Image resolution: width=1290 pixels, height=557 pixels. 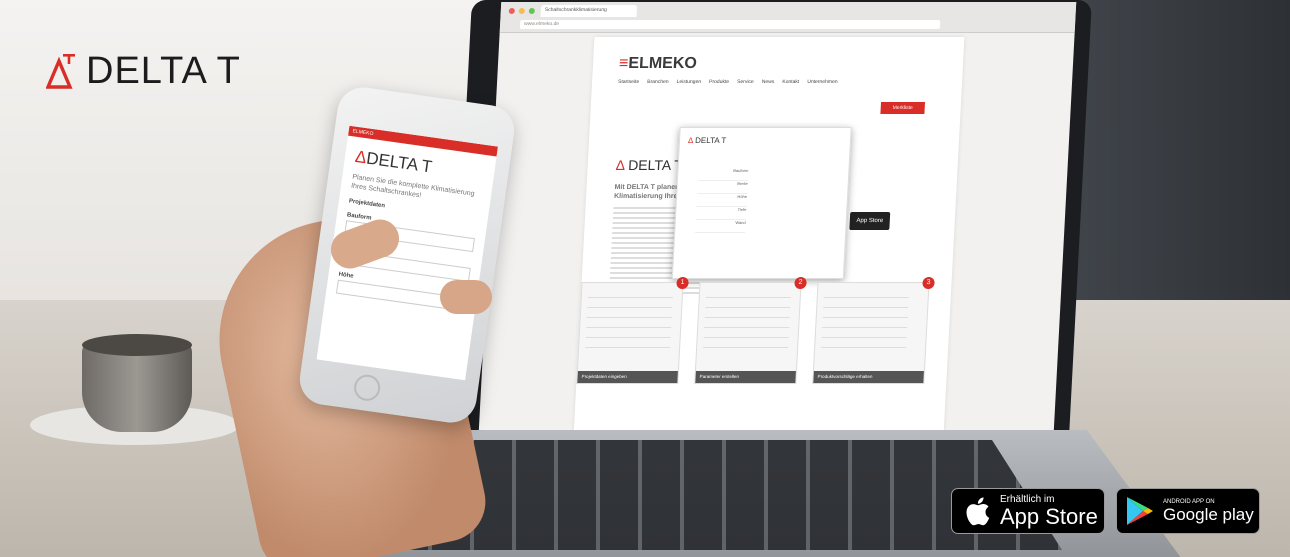 What do you see at coordinates (719, 82) in the screenshot?
I see `nav-item-produkte: Produkte` at bounding box center [719, 82].